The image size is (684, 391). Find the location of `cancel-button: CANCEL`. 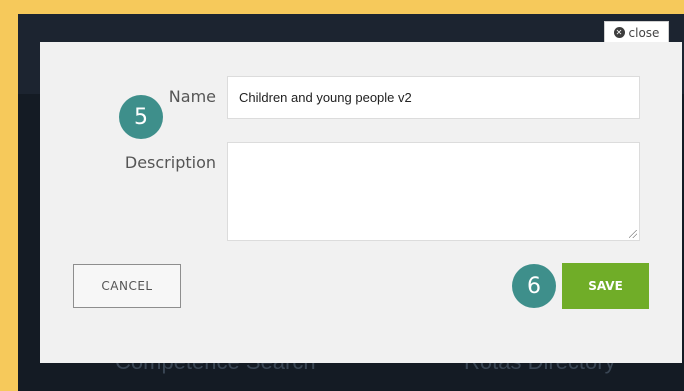

cancel-button: CANCEL is located at coordinates (127, 286).